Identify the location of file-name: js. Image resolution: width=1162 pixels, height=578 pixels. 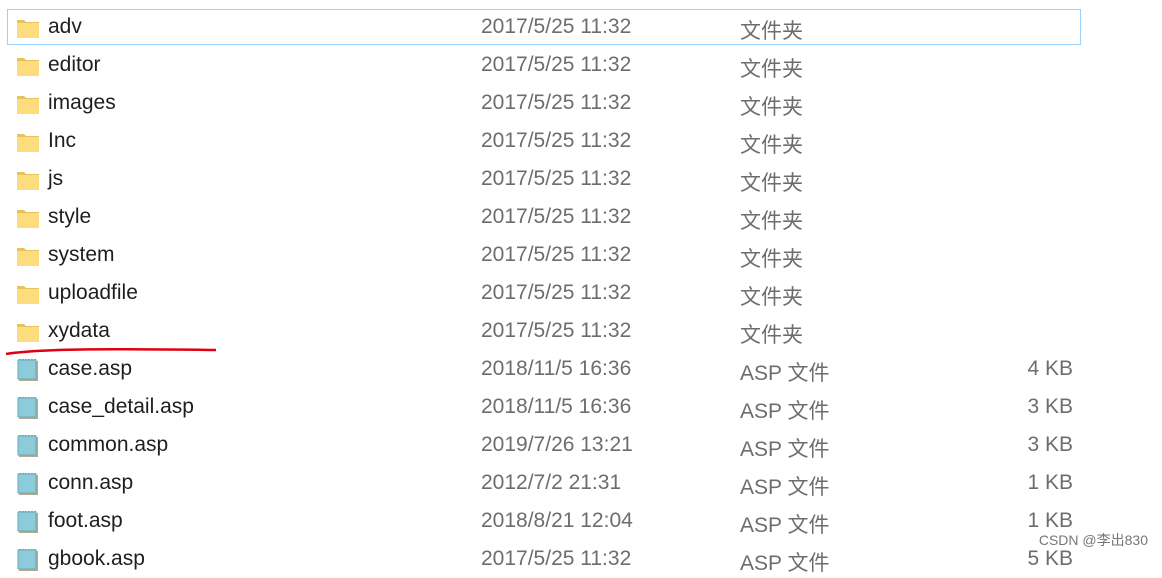
(56, 178).